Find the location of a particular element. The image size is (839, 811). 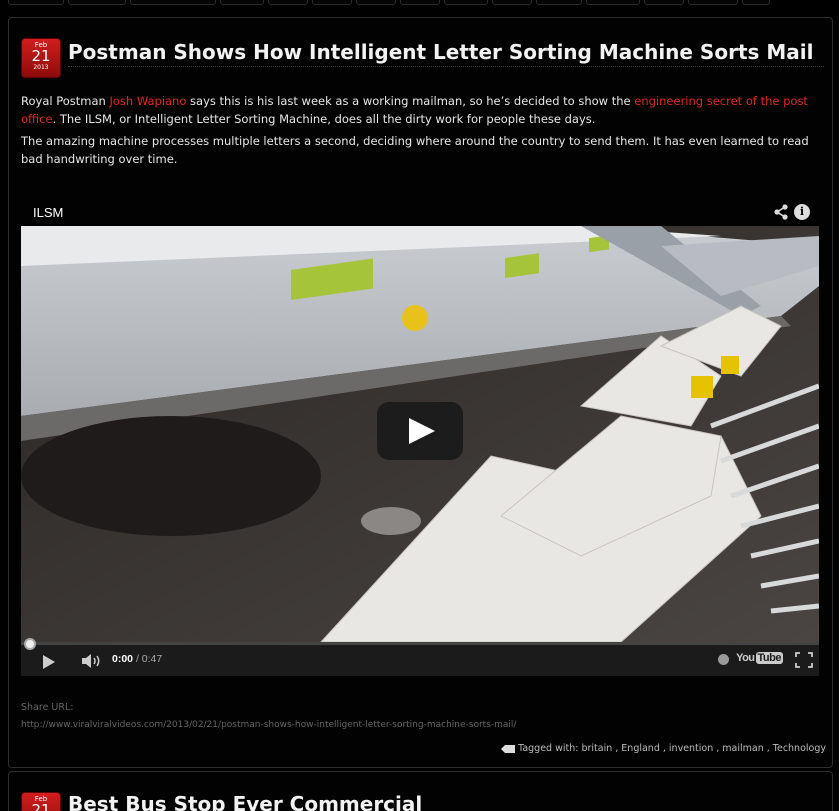

info-icon: i is located at coordinates (802, 212).